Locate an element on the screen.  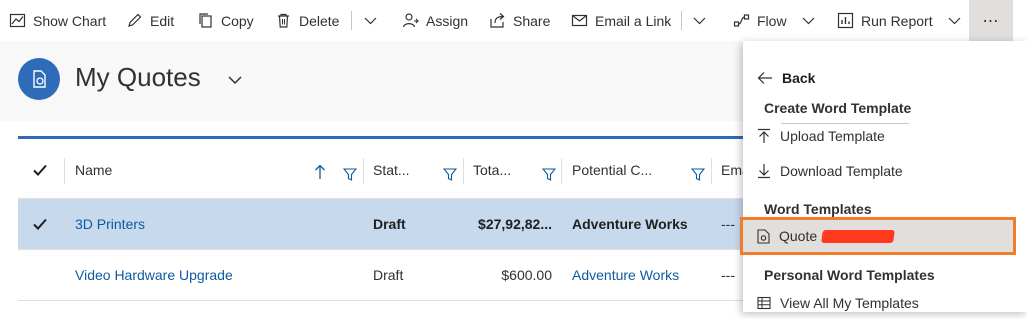
delete-button: Delete is located at coordinates (307, 20).